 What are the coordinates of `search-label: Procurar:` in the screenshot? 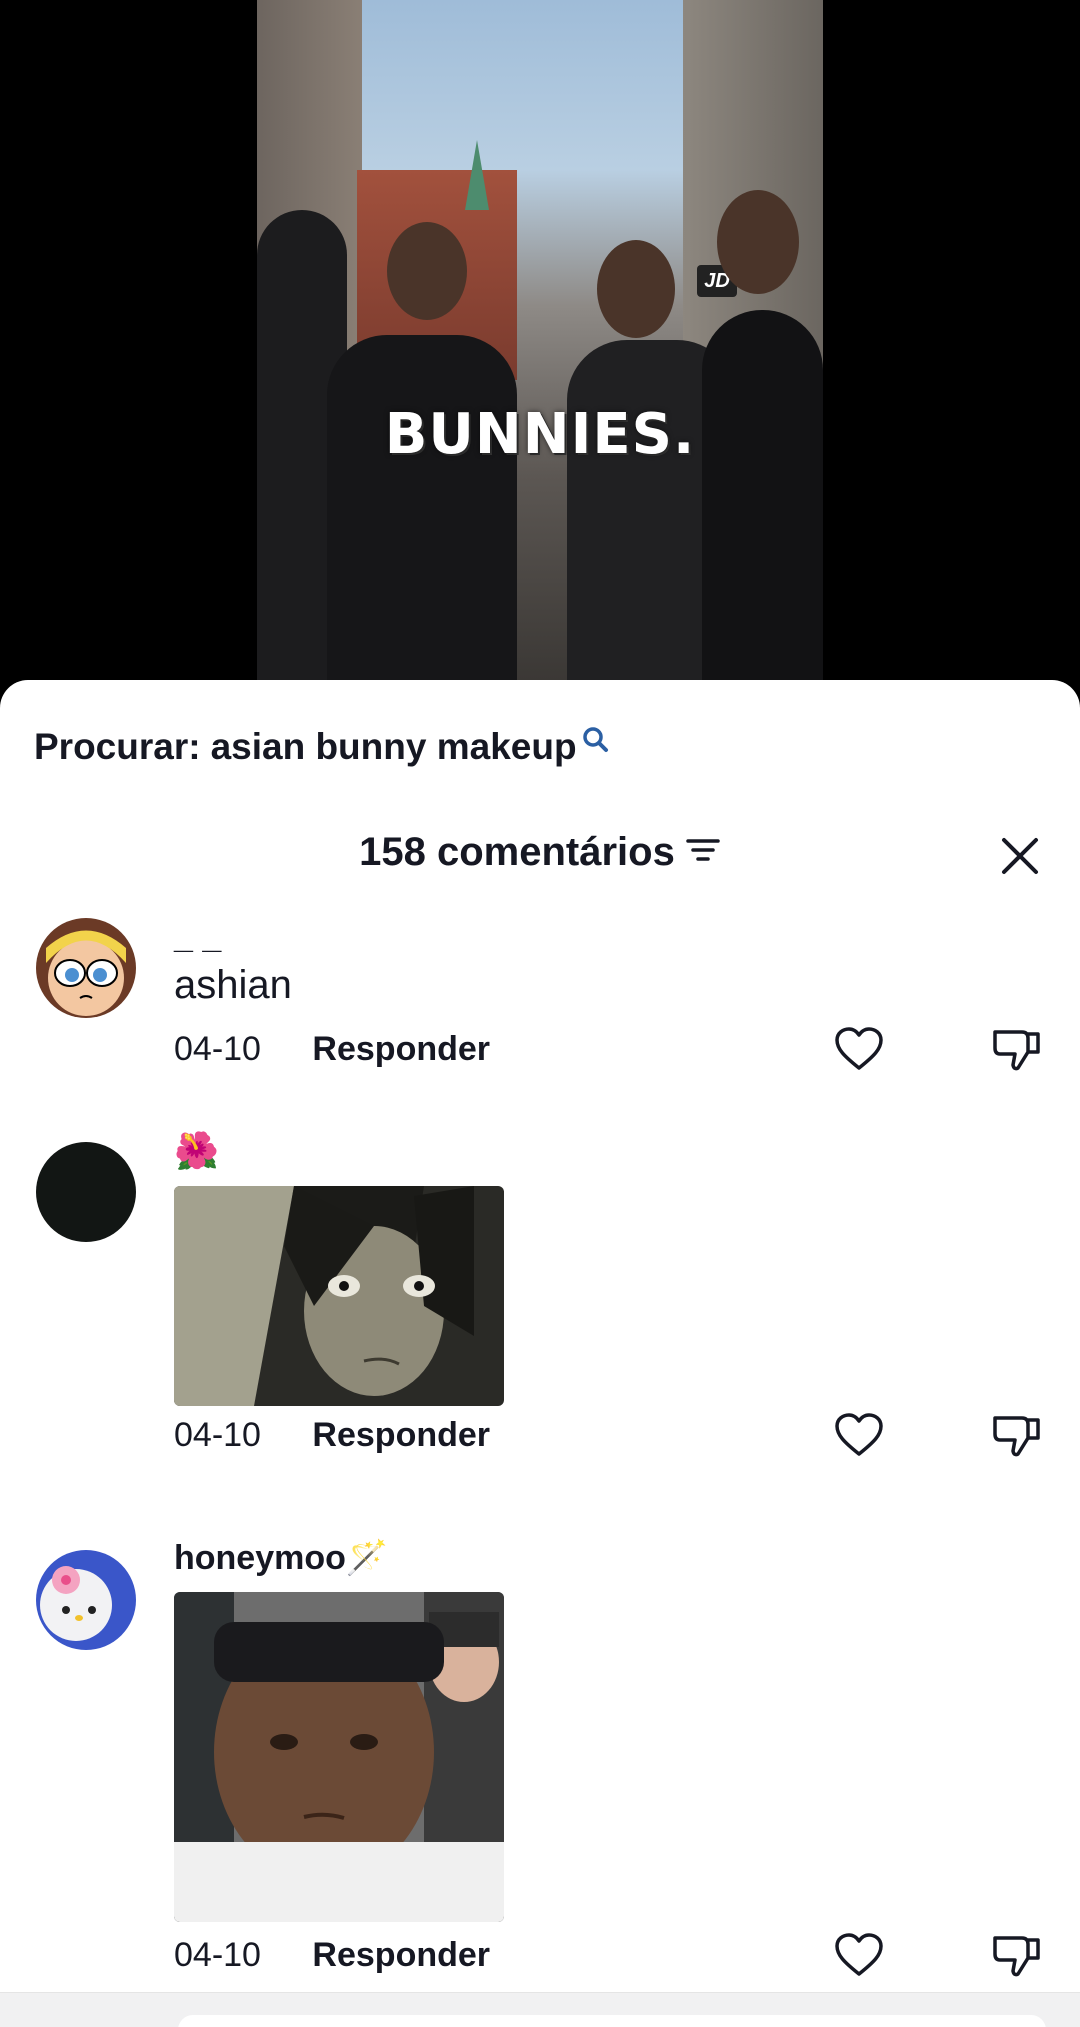 It's located at (117, 746).